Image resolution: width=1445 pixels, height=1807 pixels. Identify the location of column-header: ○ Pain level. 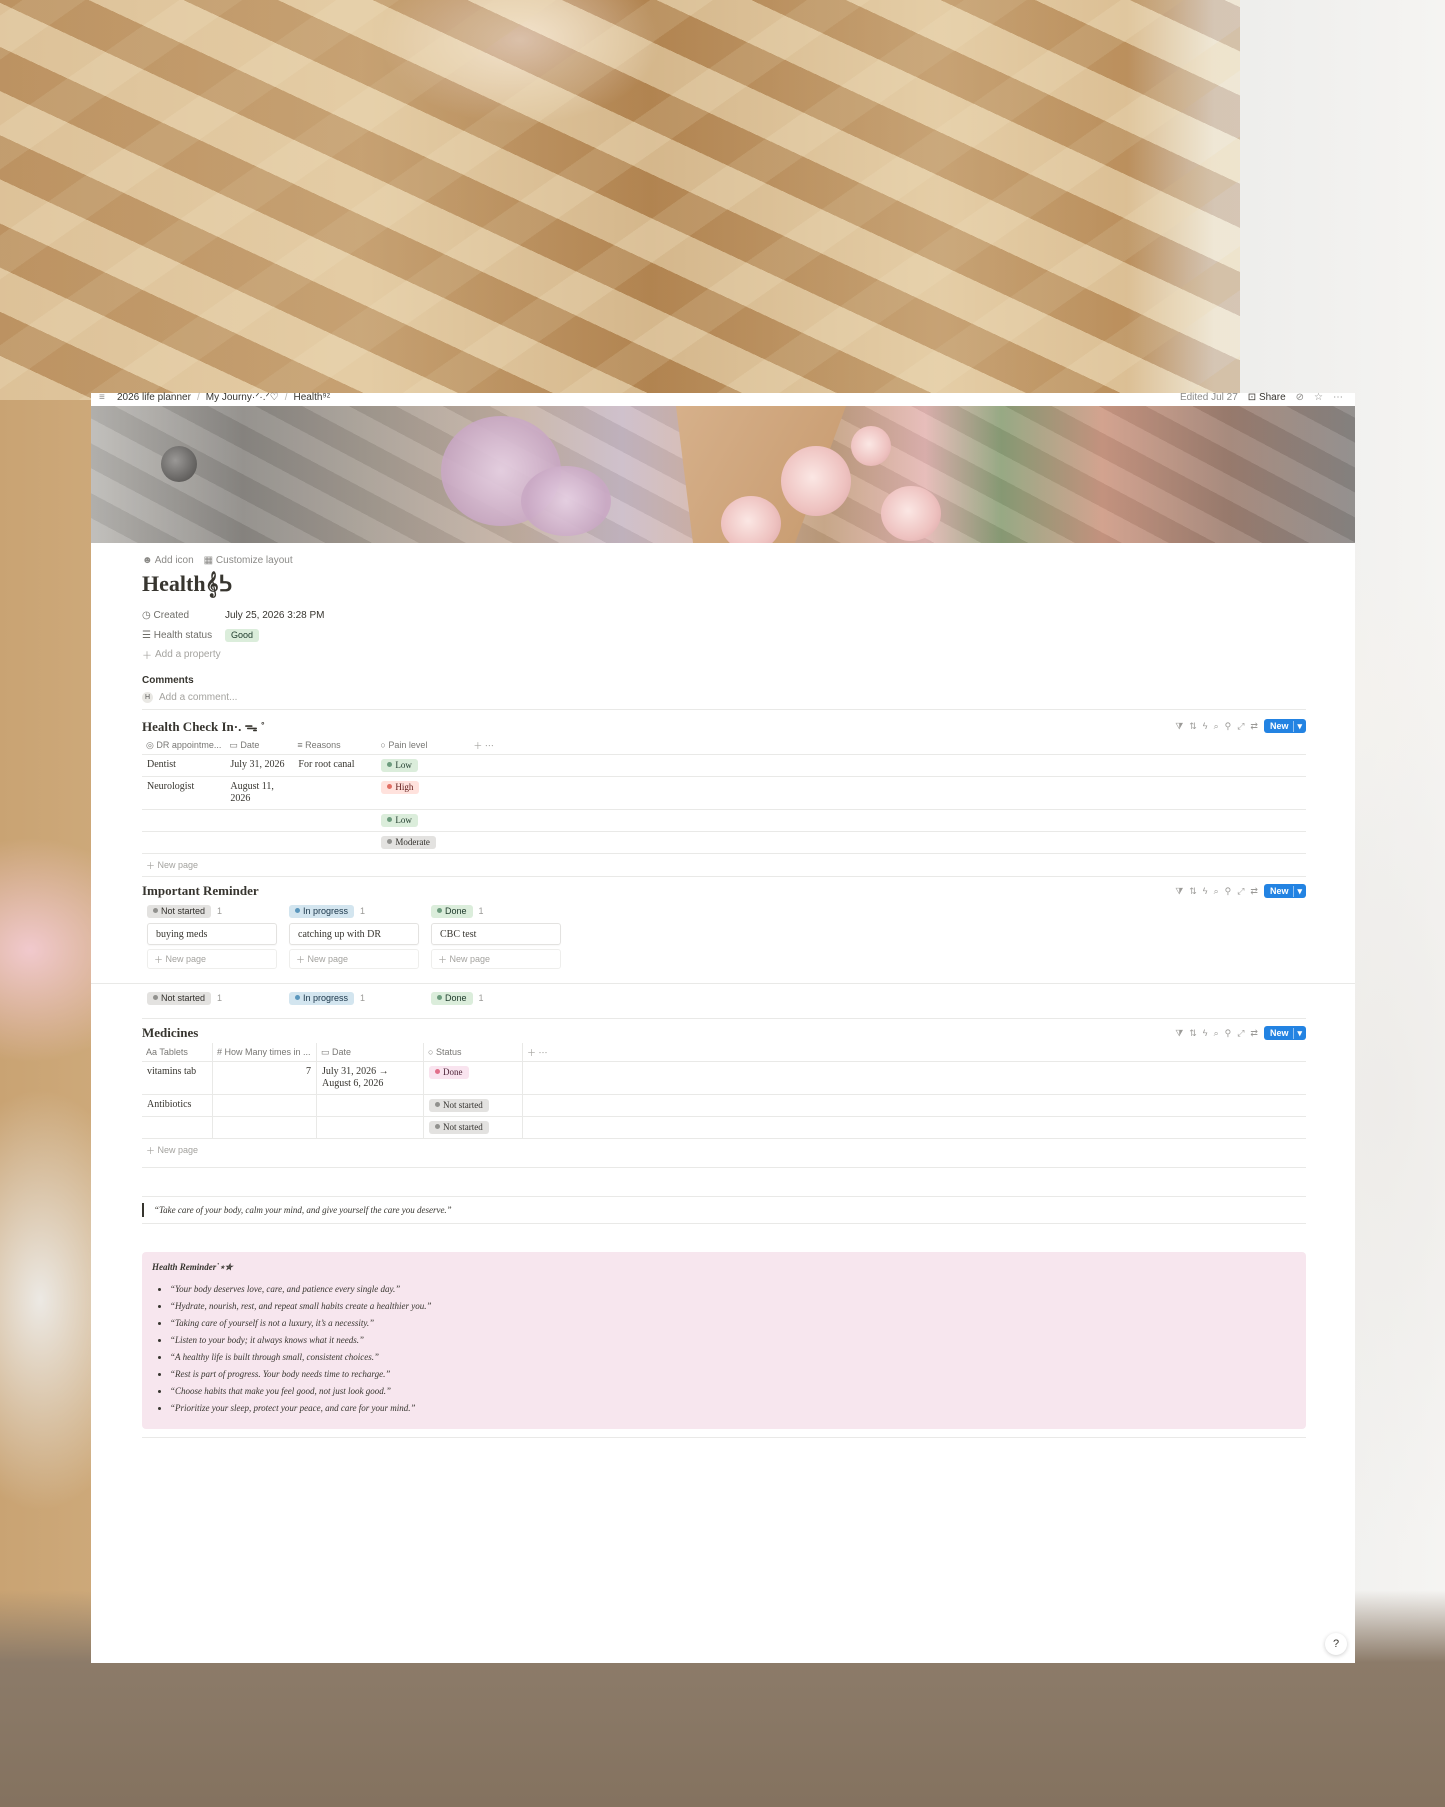
(423, 745).